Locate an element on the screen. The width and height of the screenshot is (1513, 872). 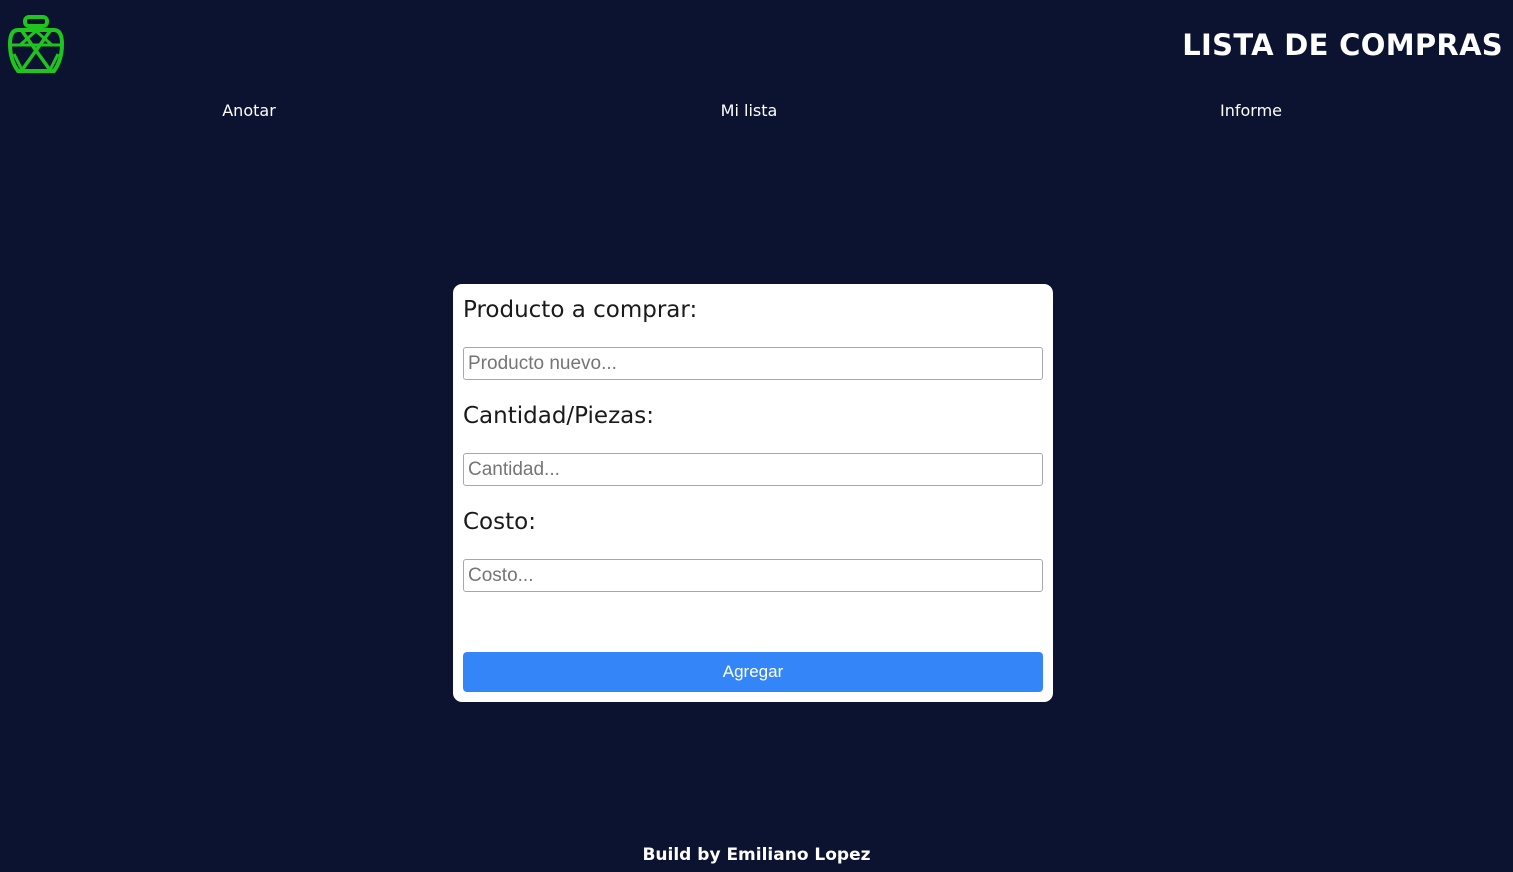
basket-icon is located at coordinates (36, 44).